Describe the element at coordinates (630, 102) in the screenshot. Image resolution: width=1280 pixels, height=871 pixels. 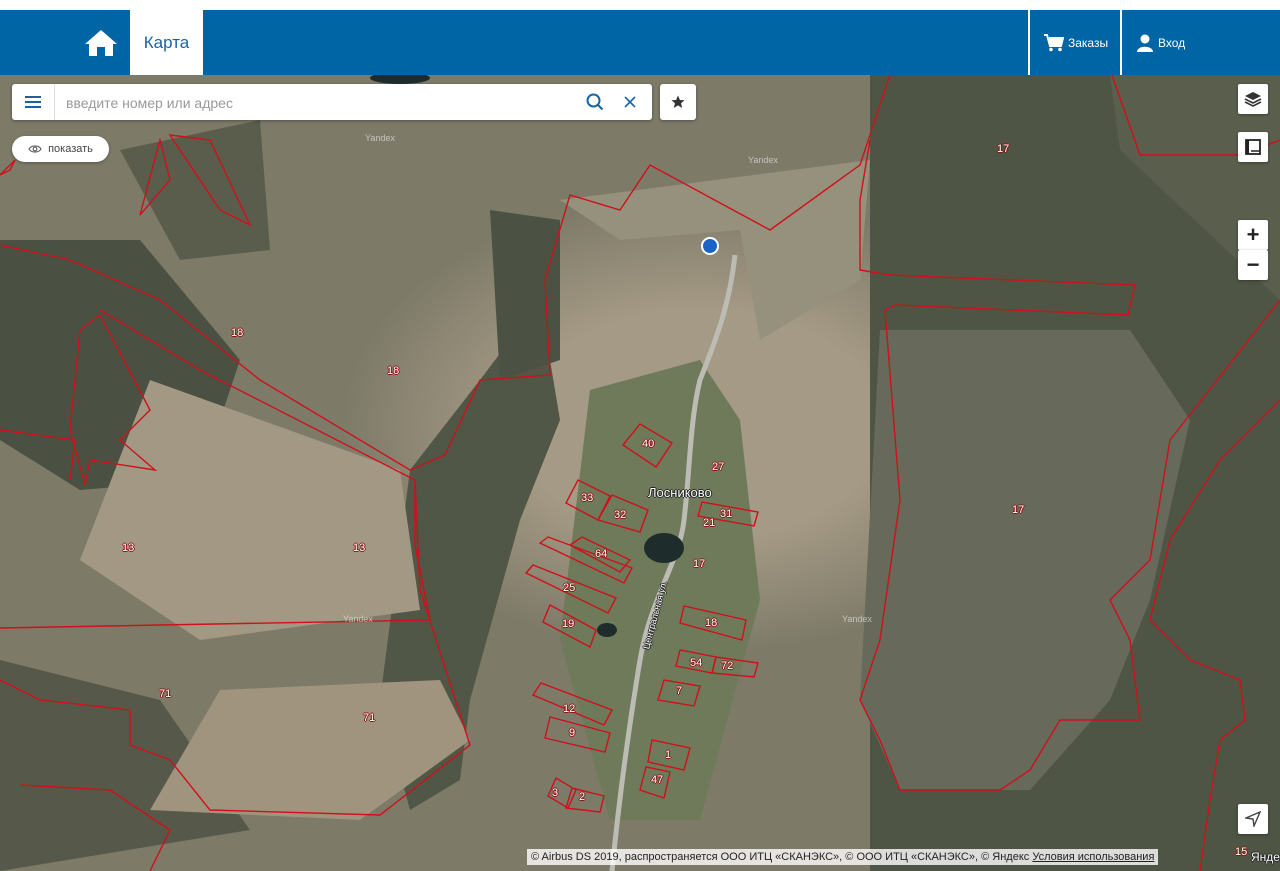
I see `close-icon` at that location.